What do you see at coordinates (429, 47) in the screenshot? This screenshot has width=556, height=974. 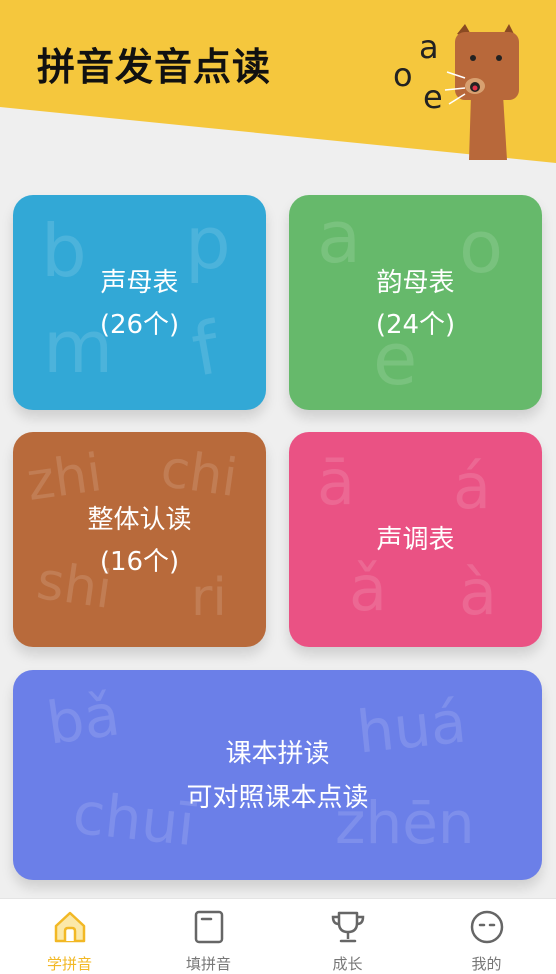 I see `mascot-letter-a: a` at bounding box center [429, 47].